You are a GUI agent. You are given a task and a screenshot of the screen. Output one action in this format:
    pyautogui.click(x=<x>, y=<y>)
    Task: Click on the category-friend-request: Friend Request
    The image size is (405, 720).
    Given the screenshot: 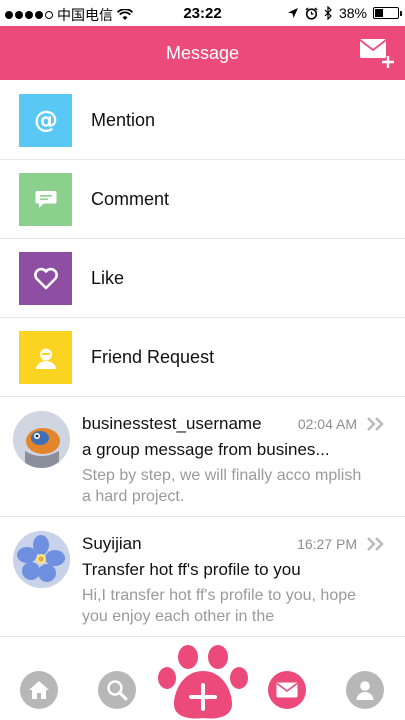 What is the action you would take?
    pyautogui.click(x=202, y=357)
    